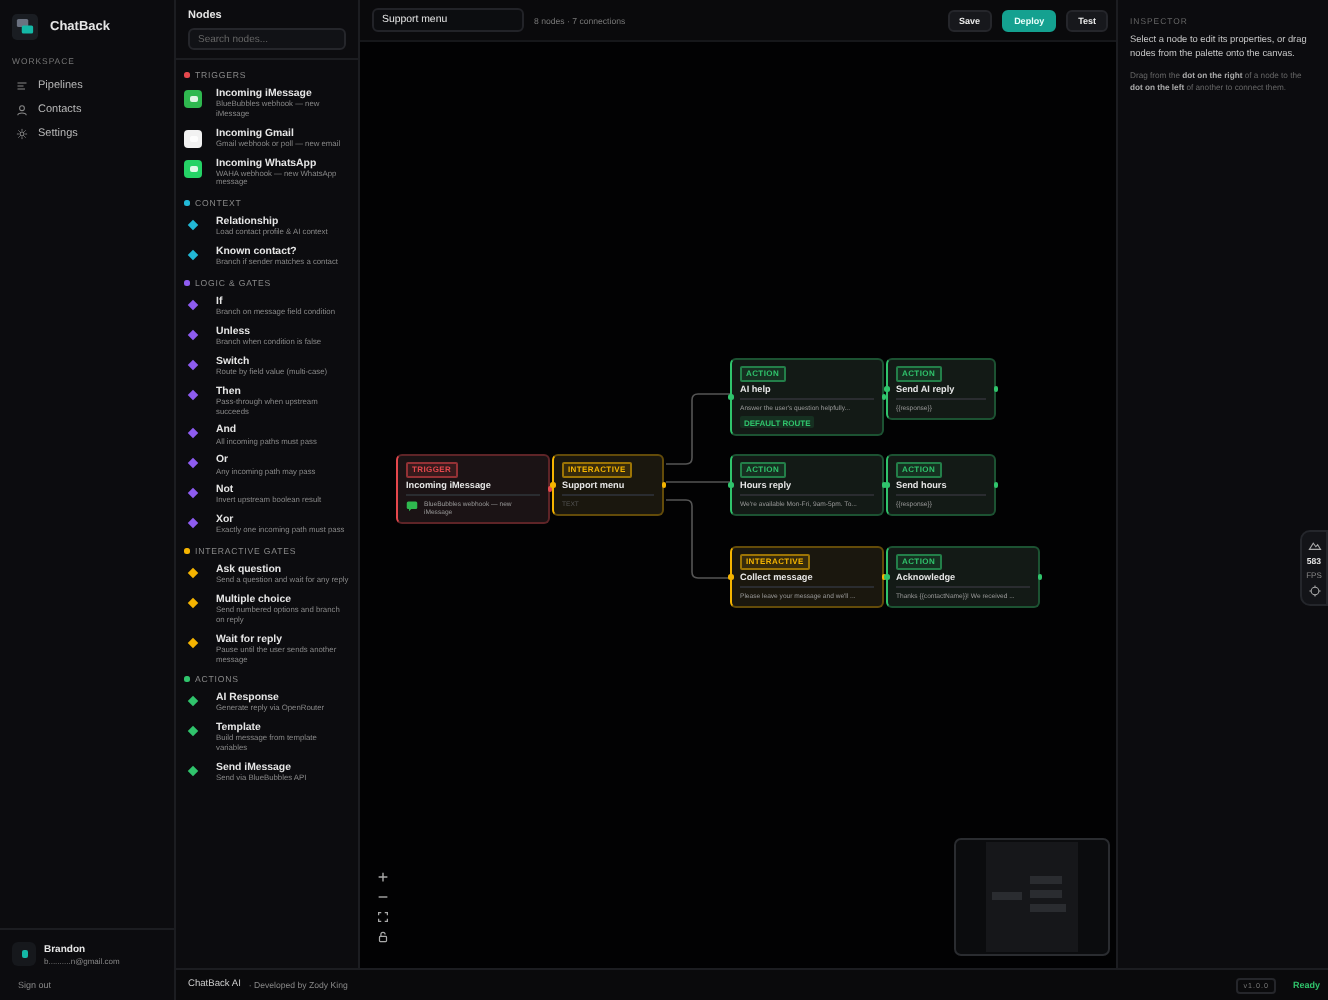 This screenshot has width=1328, height=1000. I want to click on zoom-in-icon, so click(383, 877).